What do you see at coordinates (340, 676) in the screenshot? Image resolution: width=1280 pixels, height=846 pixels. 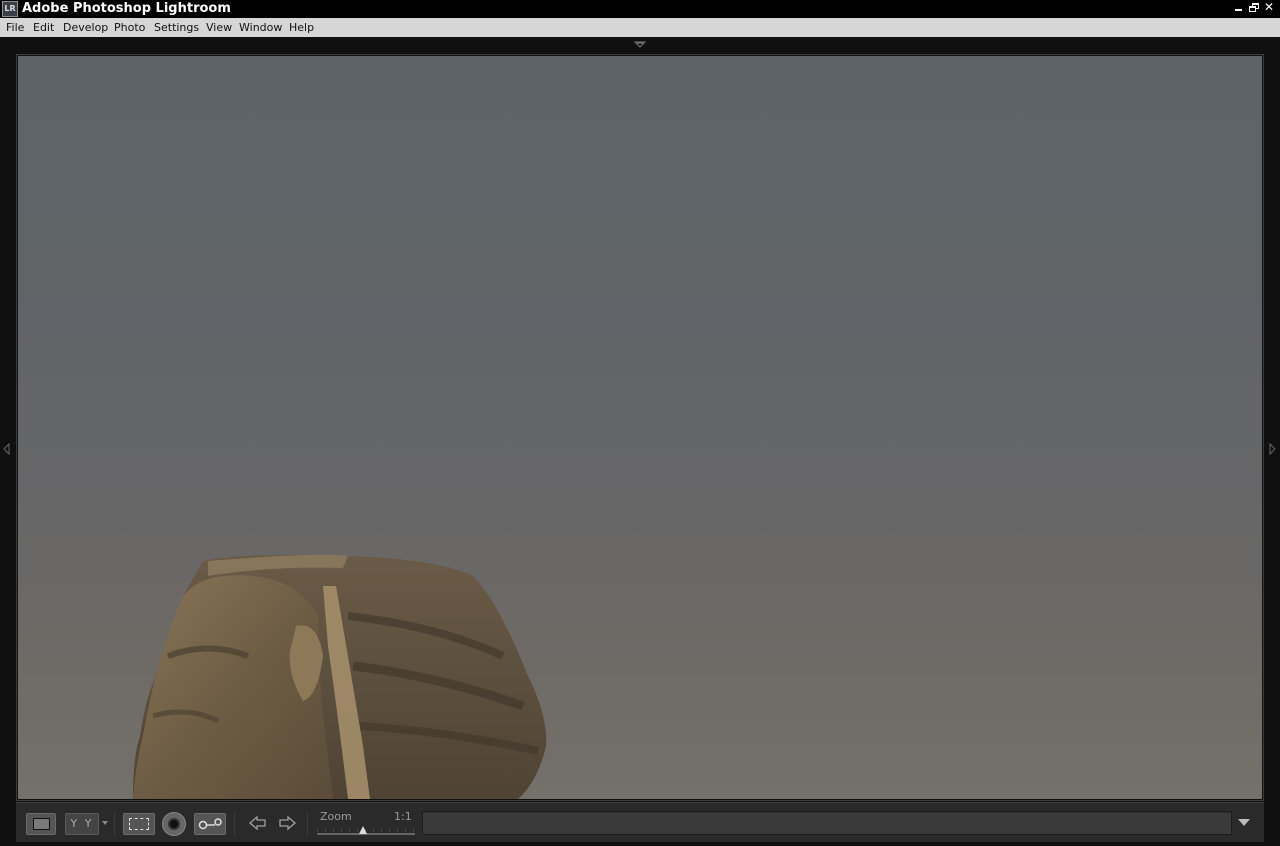 I see `sphinx-head-photo` at bounding box center [340, 676].